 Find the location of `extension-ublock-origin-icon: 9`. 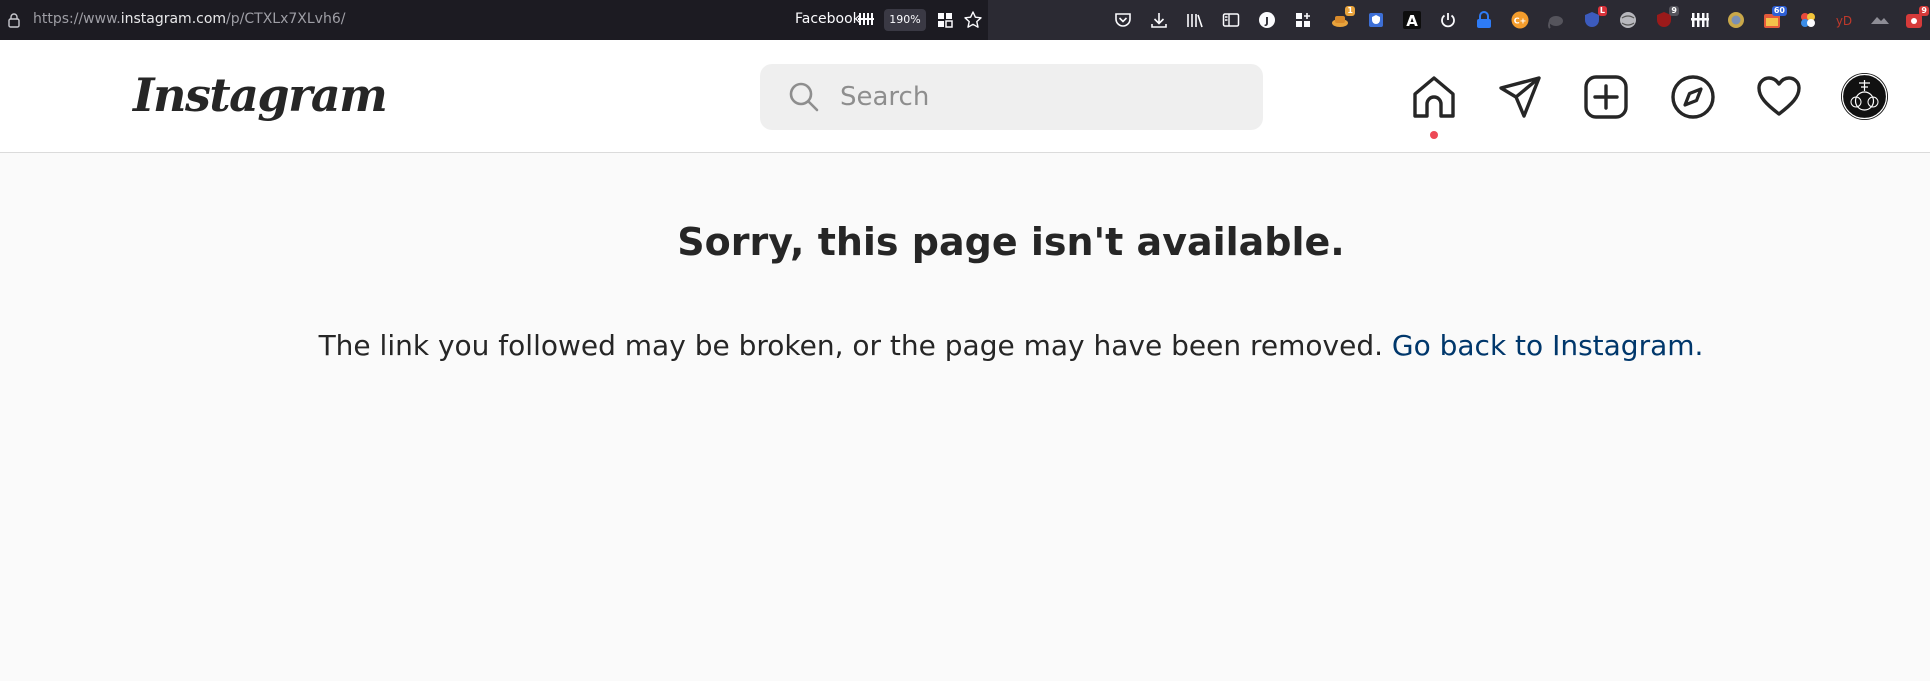

extension-ublock-origin-icon: 9 is located at coordinates (1666, 18).